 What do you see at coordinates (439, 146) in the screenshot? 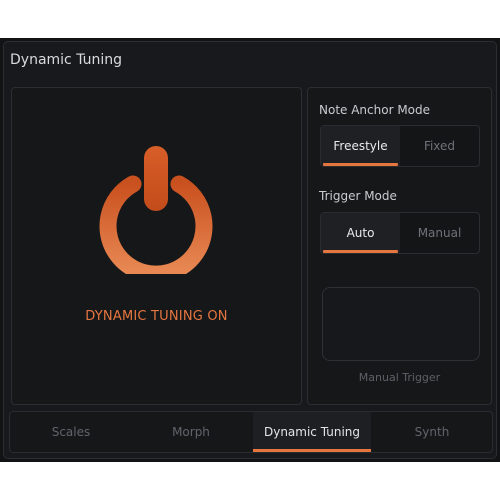
I see `note-anchor-fixed-button: Fixed` at bounding box center [439, 146].